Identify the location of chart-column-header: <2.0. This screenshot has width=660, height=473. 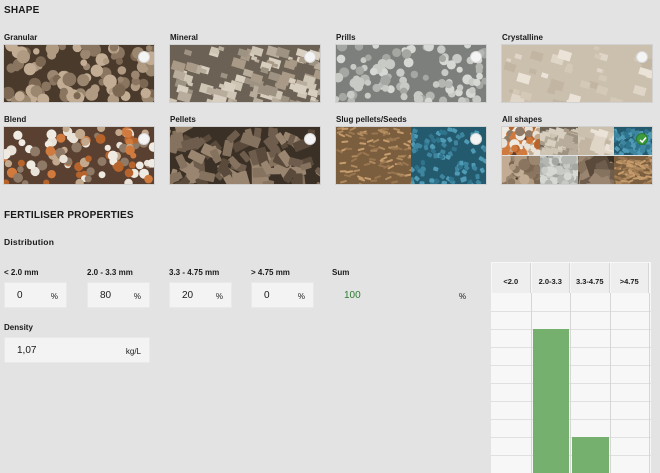
(511, 278).